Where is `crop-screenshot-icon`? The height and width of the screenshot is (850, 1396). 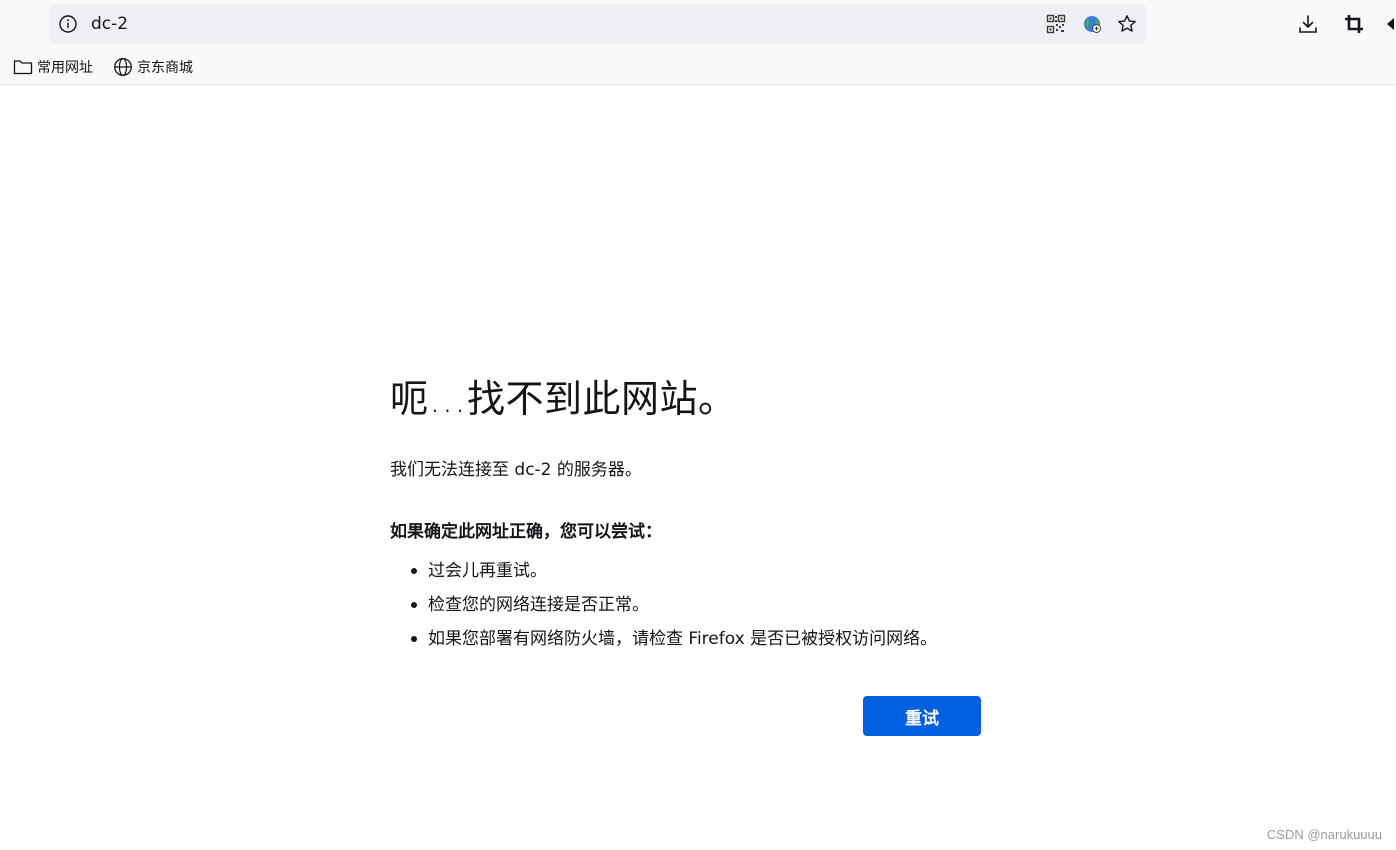 crop-screenshot-icon is located at coordinates (1354, 24).